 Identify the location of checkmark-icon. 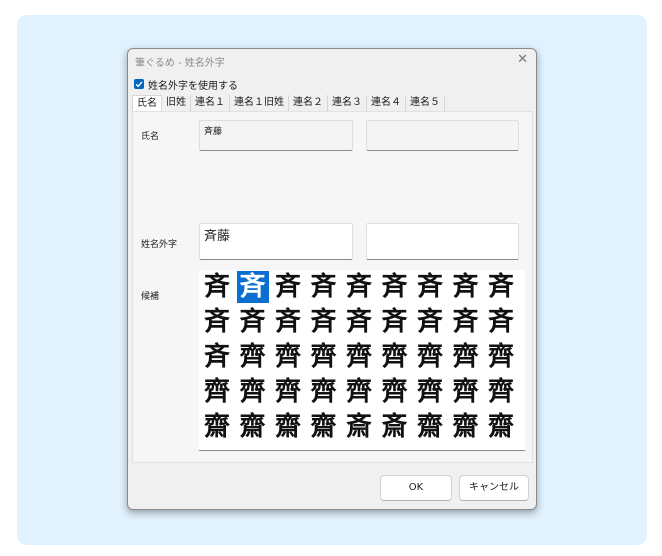
(139, 84).